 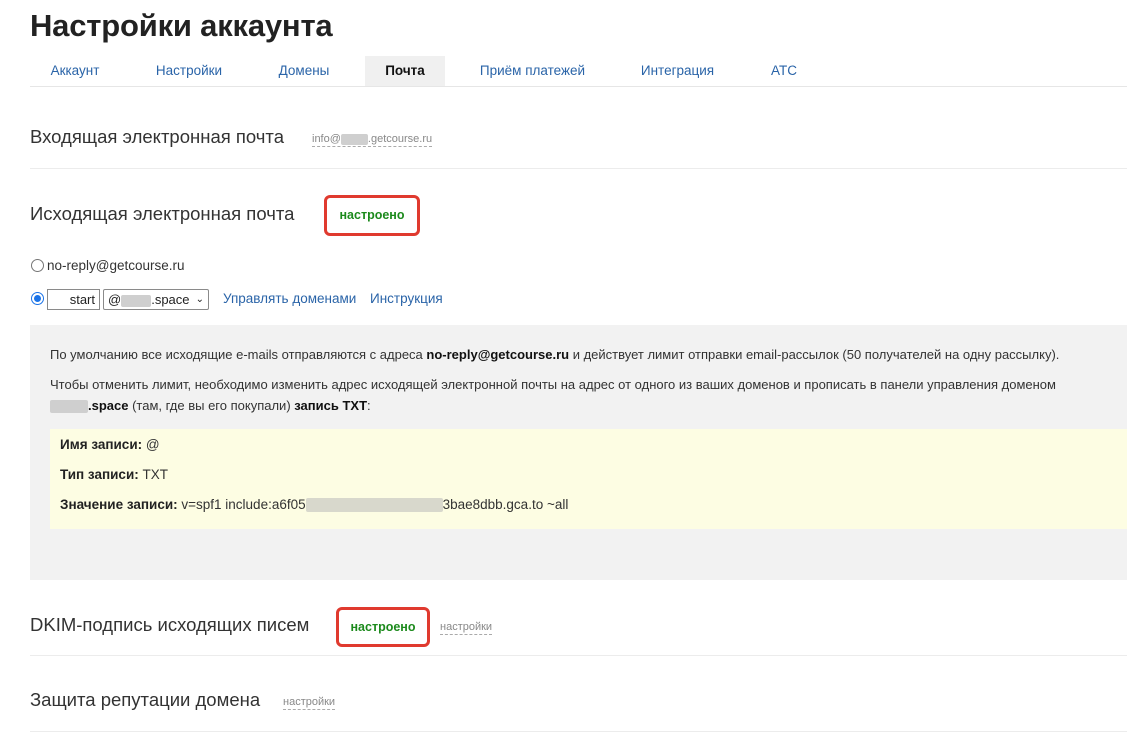 What do you see at coordinates (108, 405) in the screenshot?
I see `info-domain: .space` at bounding box center [108, 405].